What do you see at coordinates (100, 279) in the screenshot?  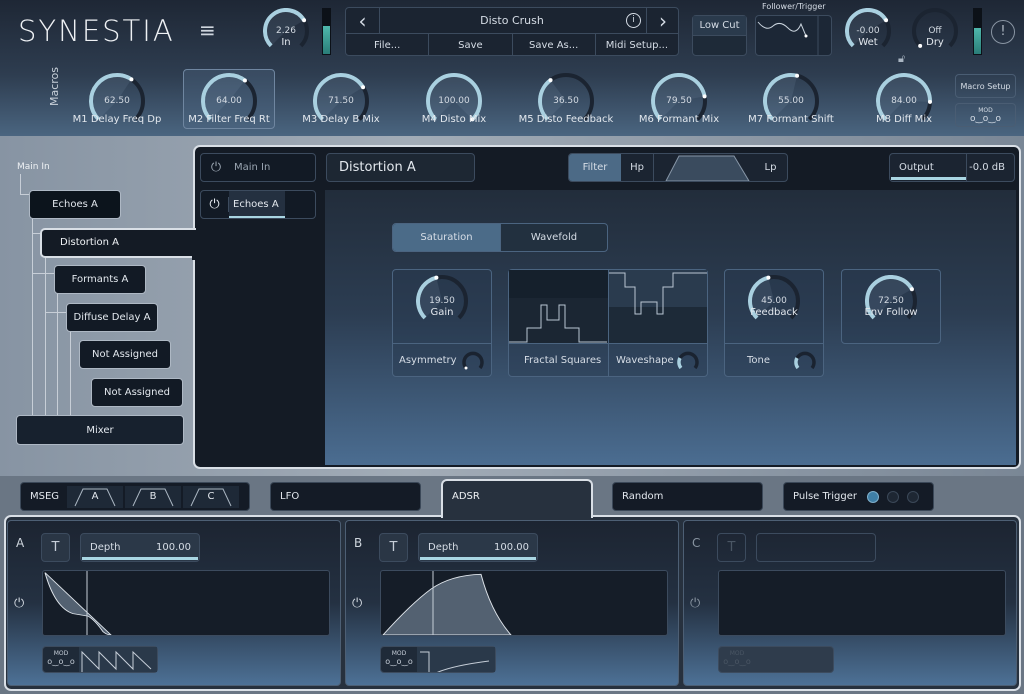 I see `node-formants-a: Formants A` at bounding box center [100, 279].